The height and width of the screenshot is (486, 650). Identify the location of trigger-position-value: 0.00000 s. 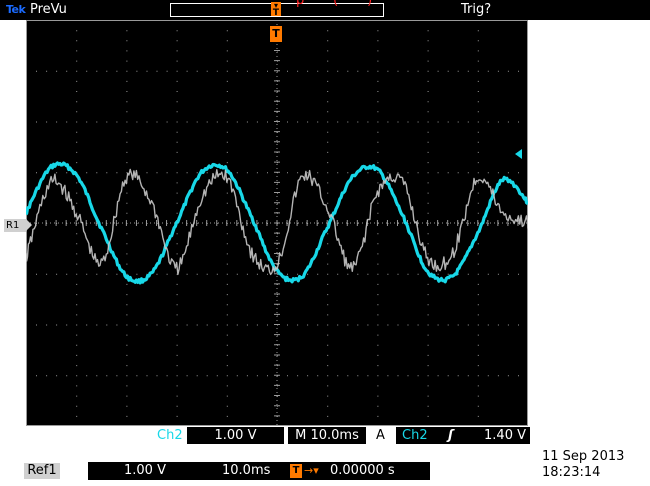
(362, 470).